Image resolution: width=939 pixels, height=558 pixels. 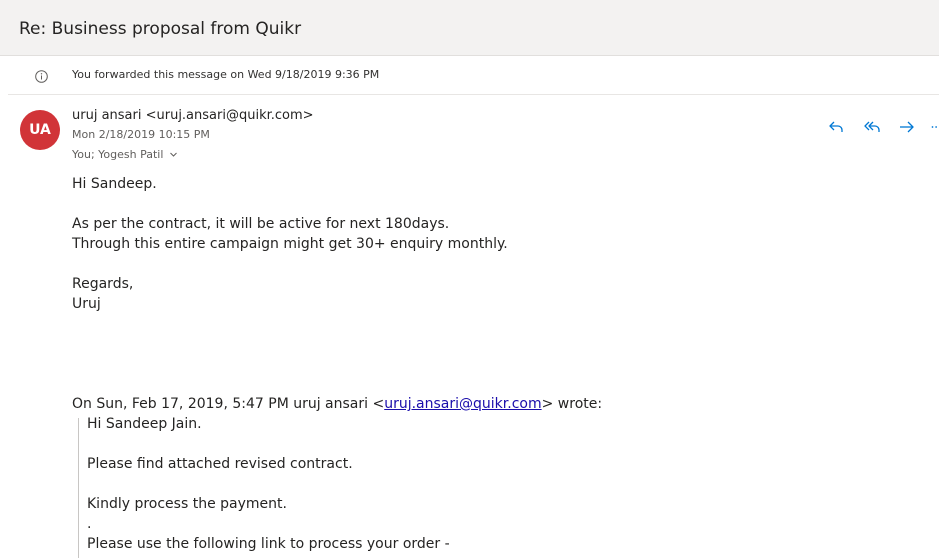 I want to click on body-regards: Regards,, so click(x=103, y=284).